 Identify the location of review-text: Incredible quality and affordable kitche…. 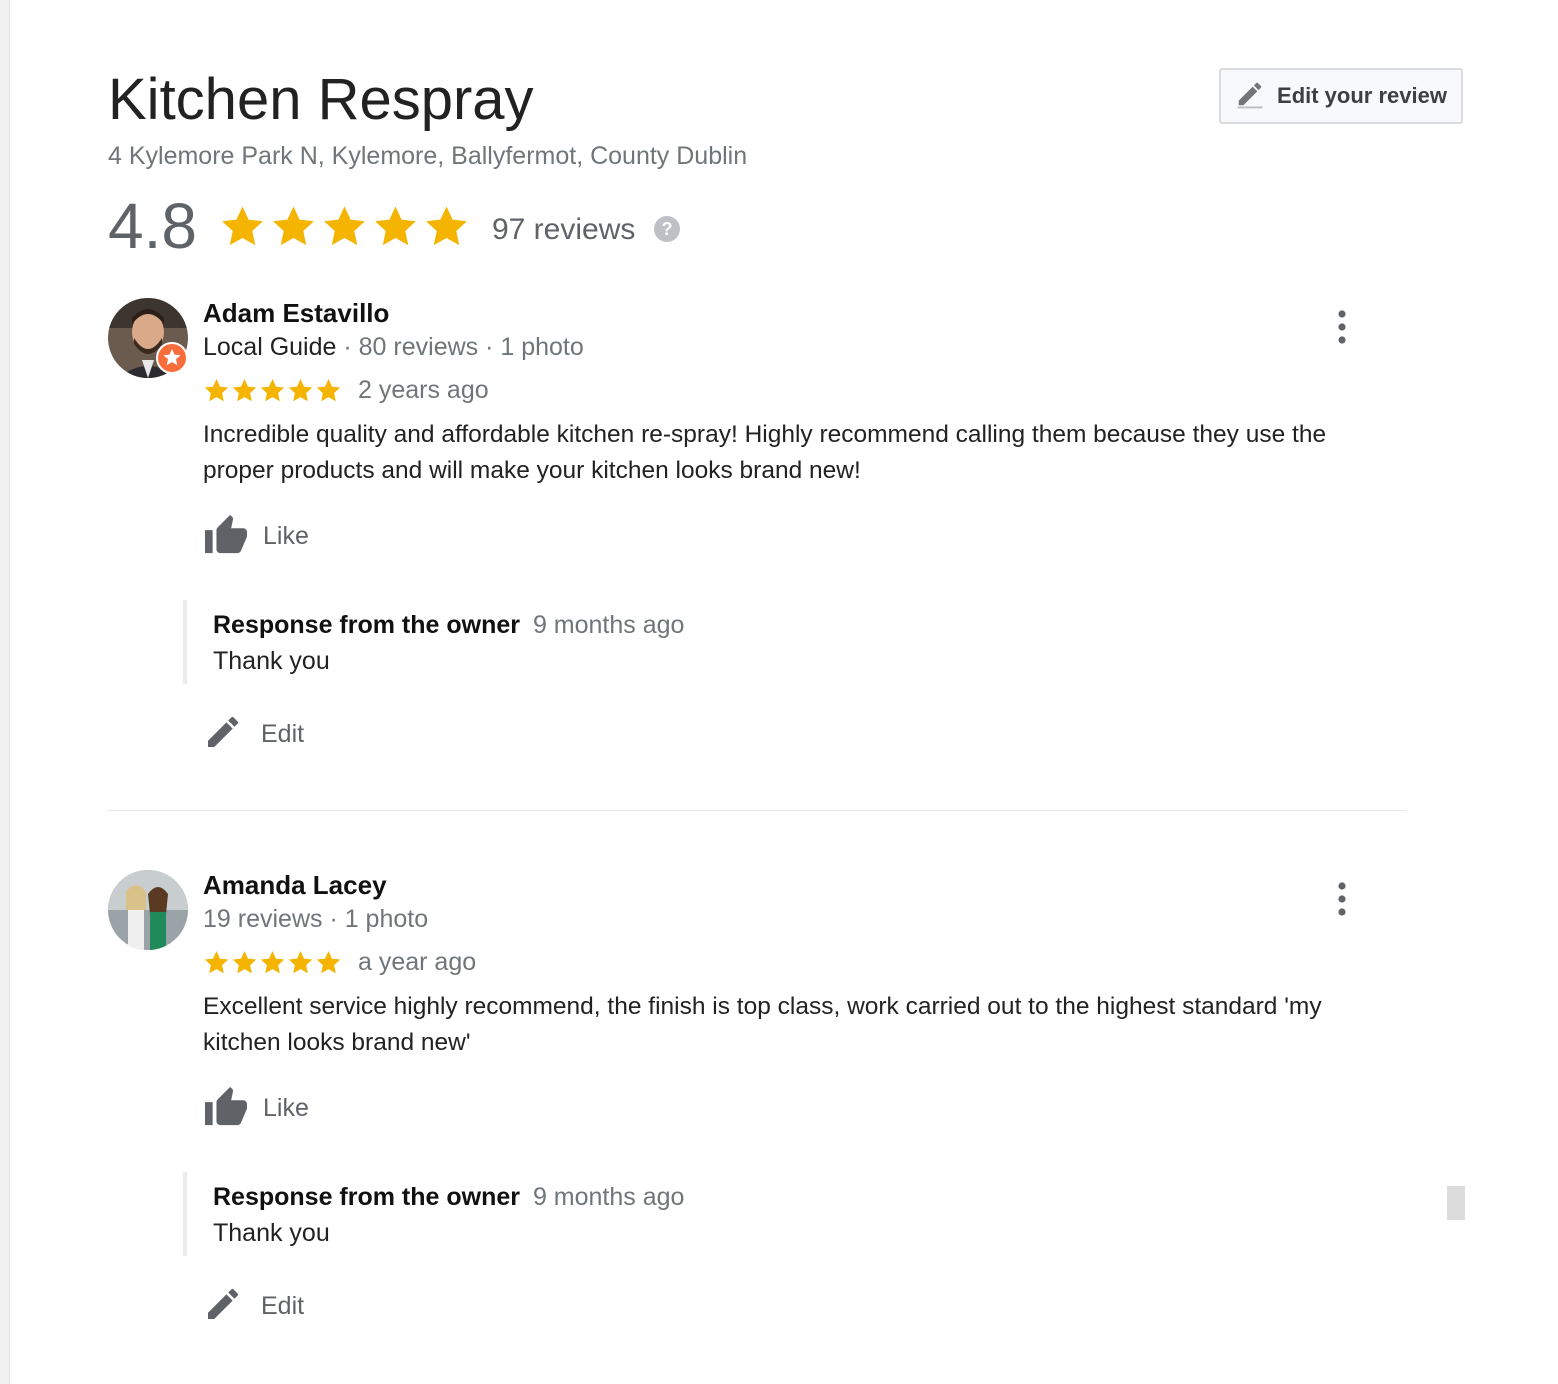
(765, 452).